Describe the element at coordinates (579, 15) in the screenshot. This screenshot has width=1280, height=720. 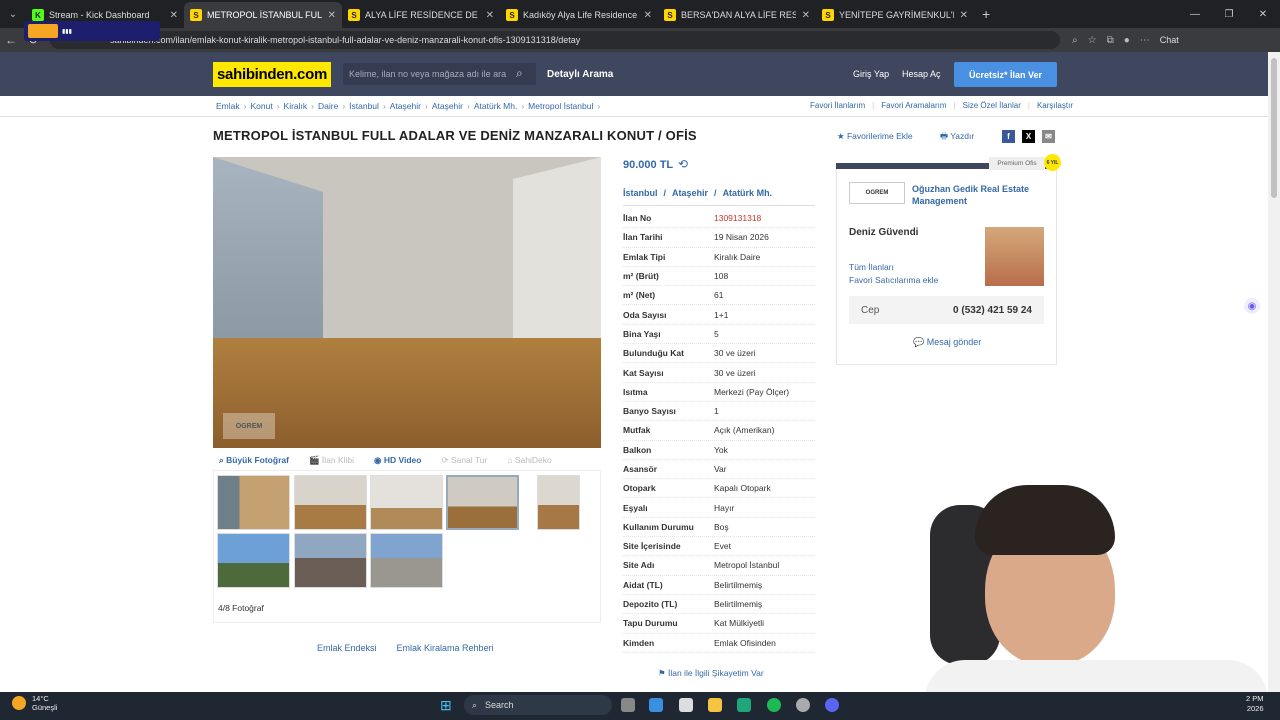
I see `browser-tab: S Kadıköy Alya Life Residence Ferah ✕` at that location.